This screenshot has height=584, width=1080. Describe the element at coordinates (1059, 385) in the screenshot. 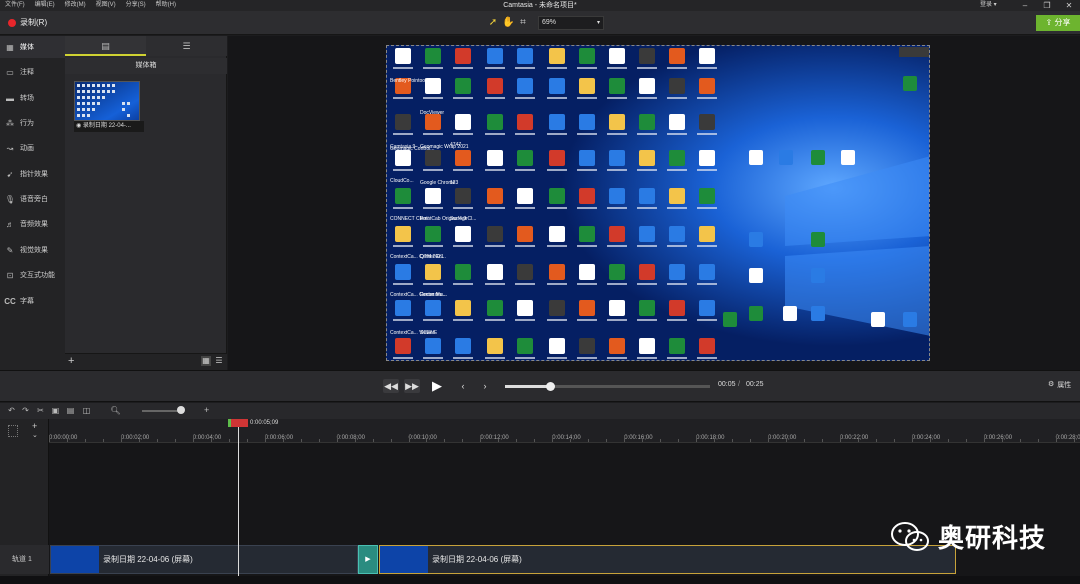

I see `properties-button: ⚙ 属性` at that location.